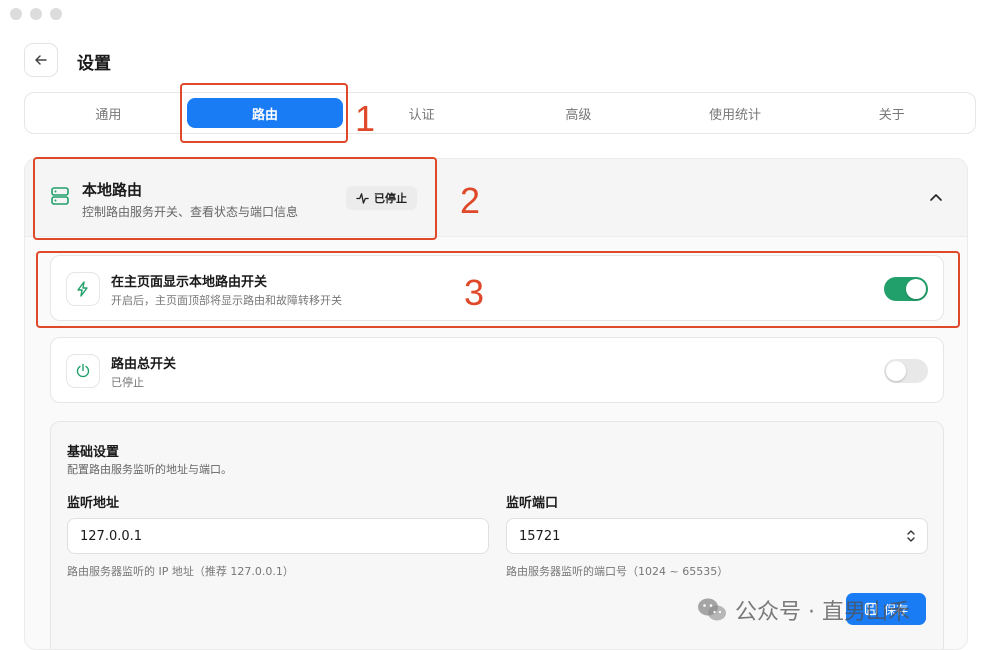  Describe the element at coordinates (891, 113) in the screenshot. I see `tab-about: 关于` at that location.